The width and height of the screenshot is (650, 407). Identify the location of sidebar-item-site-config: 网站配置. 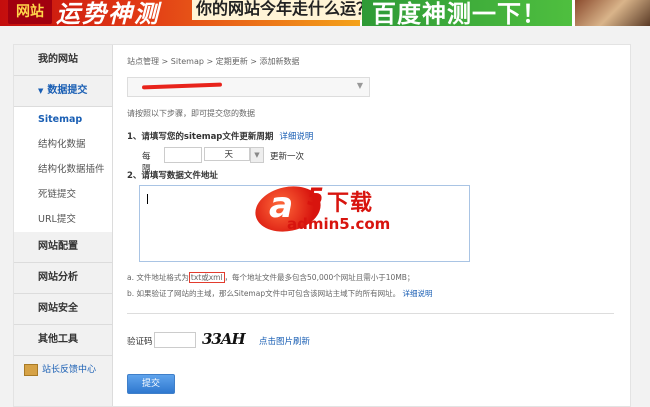
(63, 247).